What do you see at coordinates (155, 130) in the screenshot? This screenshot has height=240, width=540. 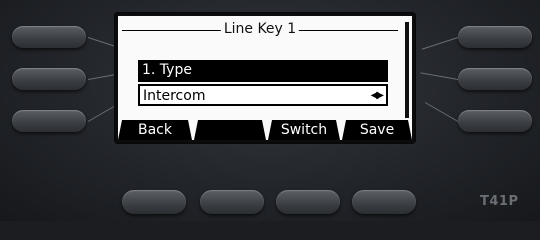 I see `softkey-back: Back` at bounding box center [155, 130].